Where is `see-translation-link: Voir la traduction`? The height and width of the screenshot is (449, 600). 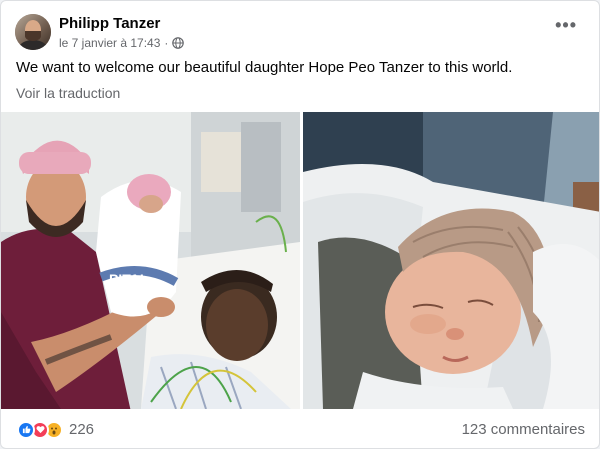 see-translation-link: Voir la traduction is located at coordinates (68, 93).